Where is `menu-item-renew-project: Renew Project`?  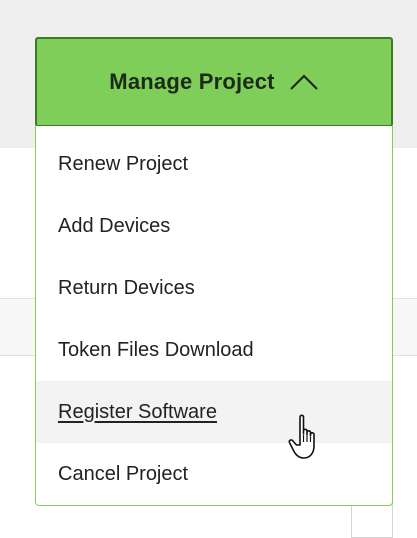
menu-item-renew-project: Renew Project is located at coordinates (214, 164).